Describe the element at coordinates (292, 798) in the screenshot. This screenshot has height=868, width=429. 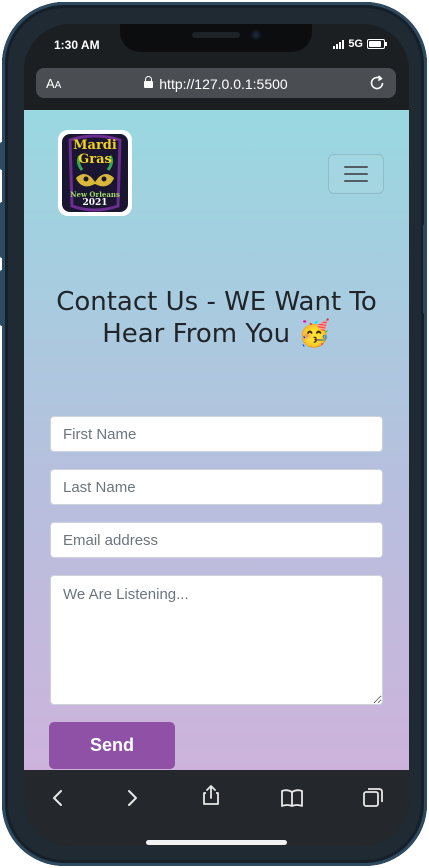
I see `bookmarks-icon` at that location.